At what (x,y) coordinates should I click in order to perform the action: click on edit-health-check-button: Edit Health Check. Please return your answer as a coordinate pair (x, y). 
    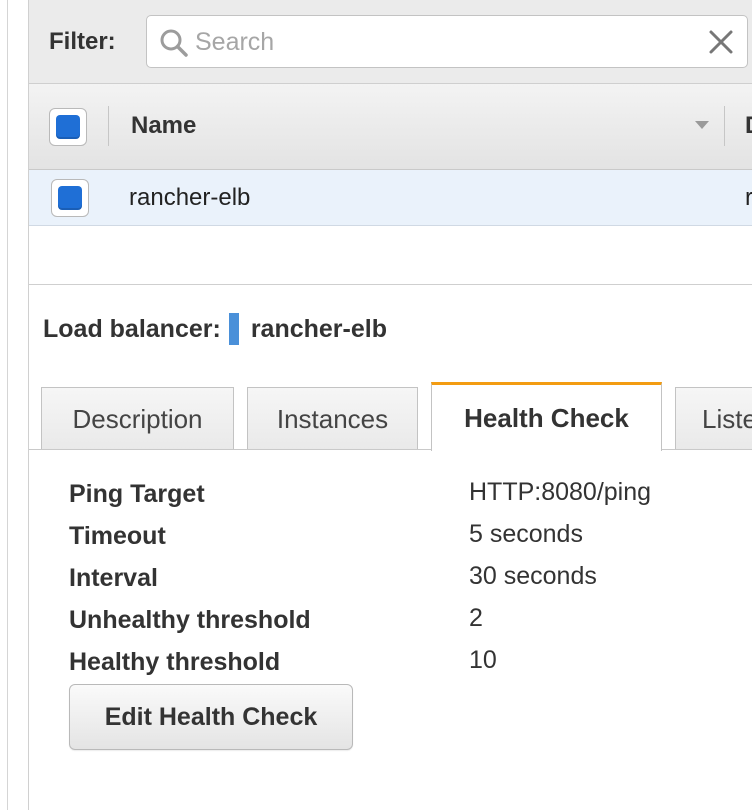
    Looking at the image, I should click on (211, 717).